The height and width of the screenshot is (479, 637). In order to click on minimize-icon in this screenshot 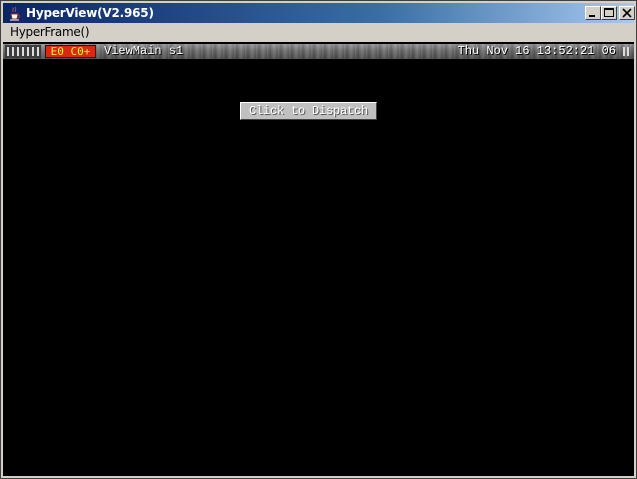, I will do `click(592, 16)`.